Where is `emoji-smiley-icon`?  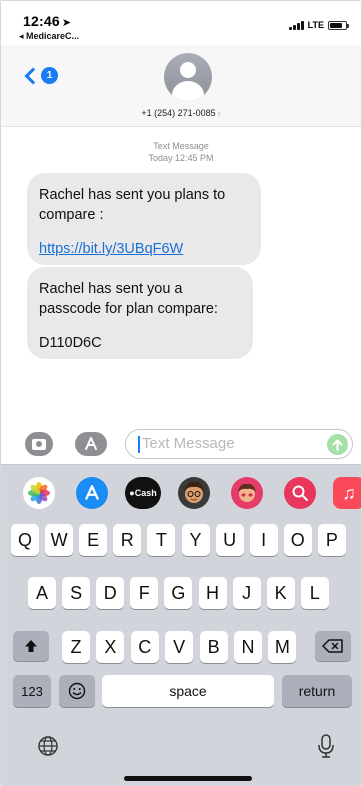
emoji-smiley-icon is located at coordinates (77, 691).